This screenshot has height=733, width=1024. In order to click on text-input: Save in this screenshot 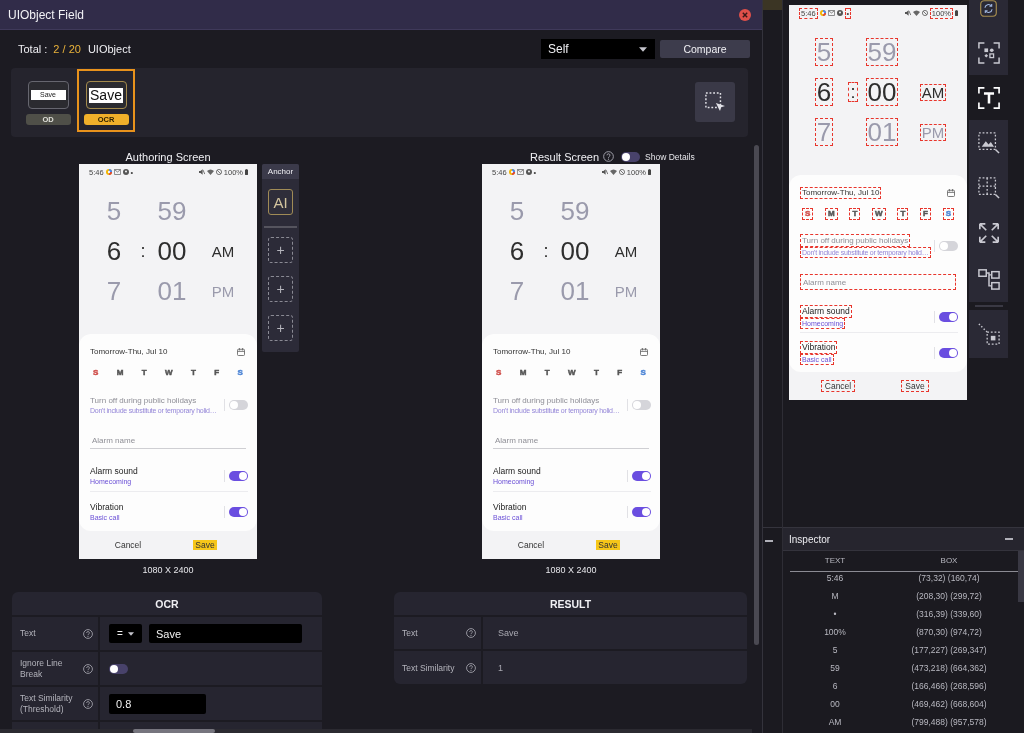, I will do `click(225, 633)`.